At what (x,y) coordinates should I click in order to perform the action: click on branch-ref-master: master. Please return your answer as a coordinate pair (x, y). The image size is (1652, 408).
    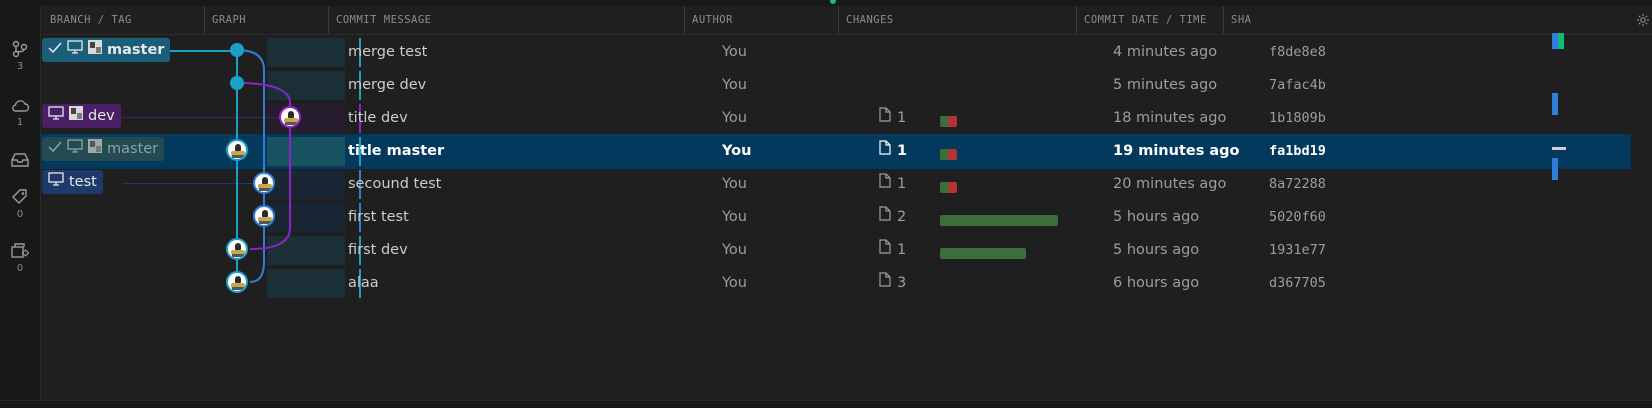
    Looking at the image, I should click on (106, 50).